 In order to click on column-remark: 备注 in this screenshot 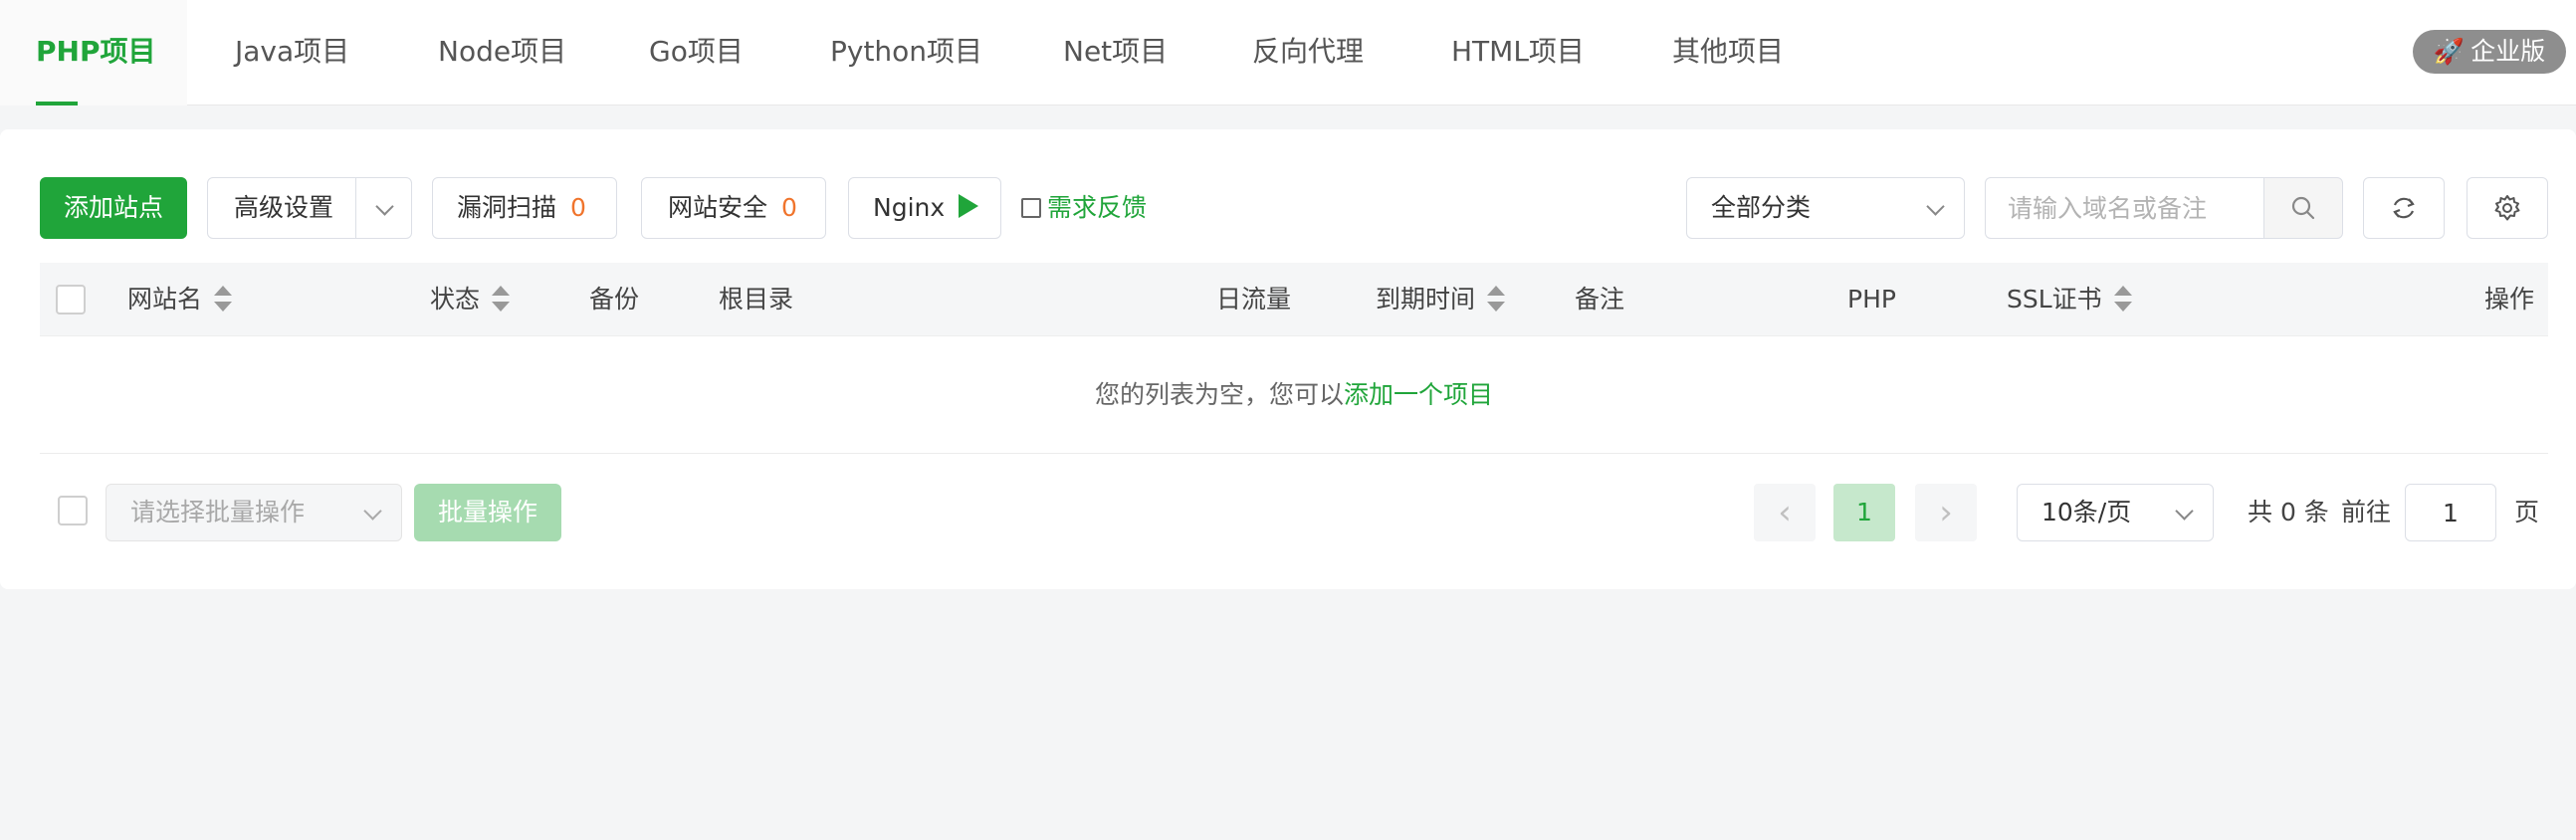, I will do `click(1600, 299)`.